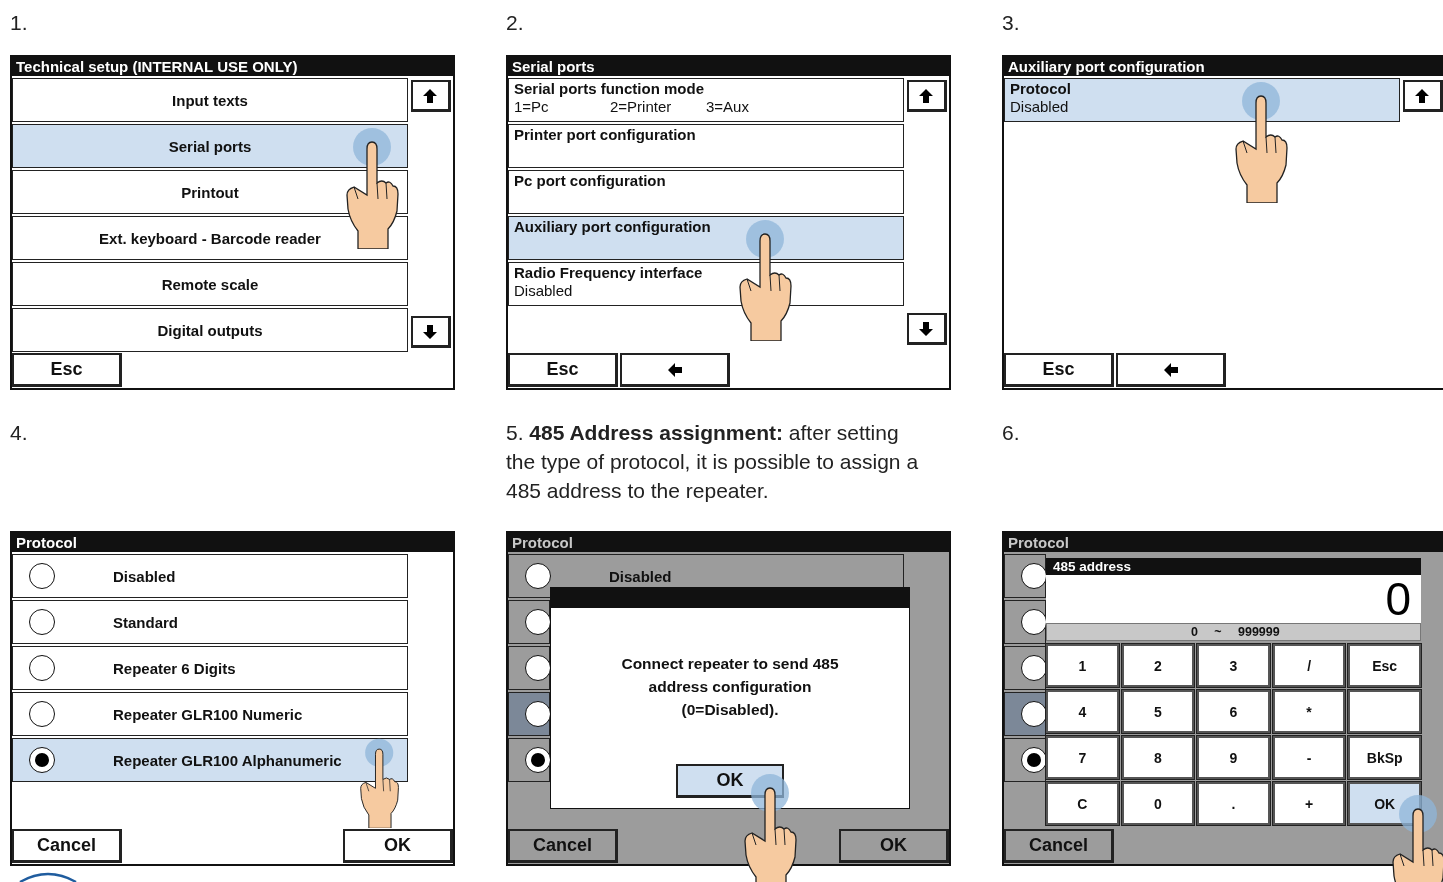 The image size is (1443, 882). I want to click on menu-item: Printer port configuration, so click(706, 146).